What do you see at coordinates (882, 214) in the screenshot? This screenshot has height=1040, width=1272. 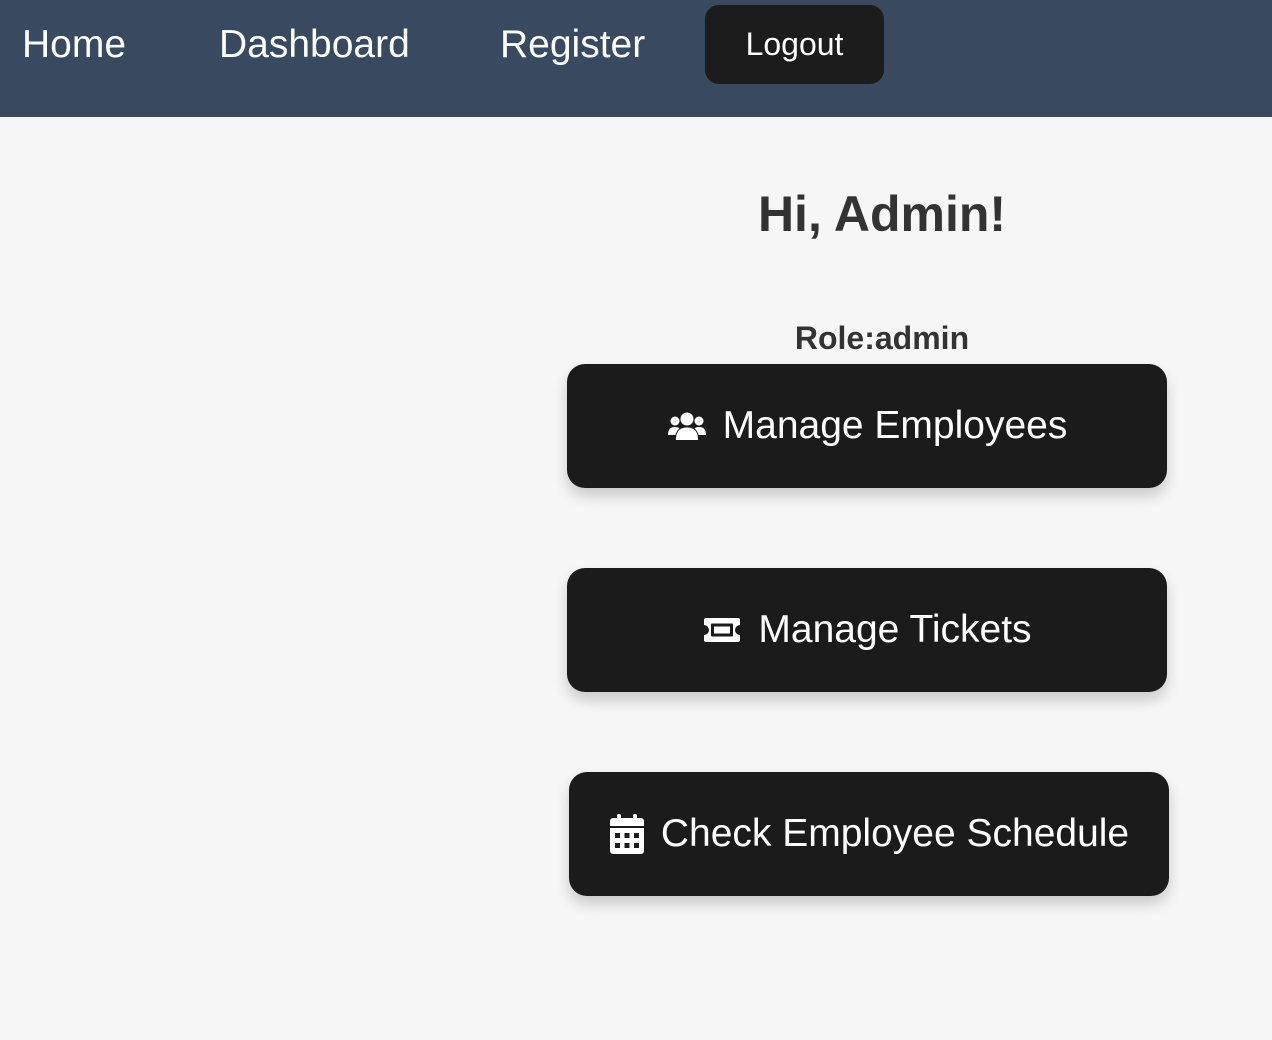 I see `greeting-heading: Hi, Admin!` at bounding box center [882, 214].